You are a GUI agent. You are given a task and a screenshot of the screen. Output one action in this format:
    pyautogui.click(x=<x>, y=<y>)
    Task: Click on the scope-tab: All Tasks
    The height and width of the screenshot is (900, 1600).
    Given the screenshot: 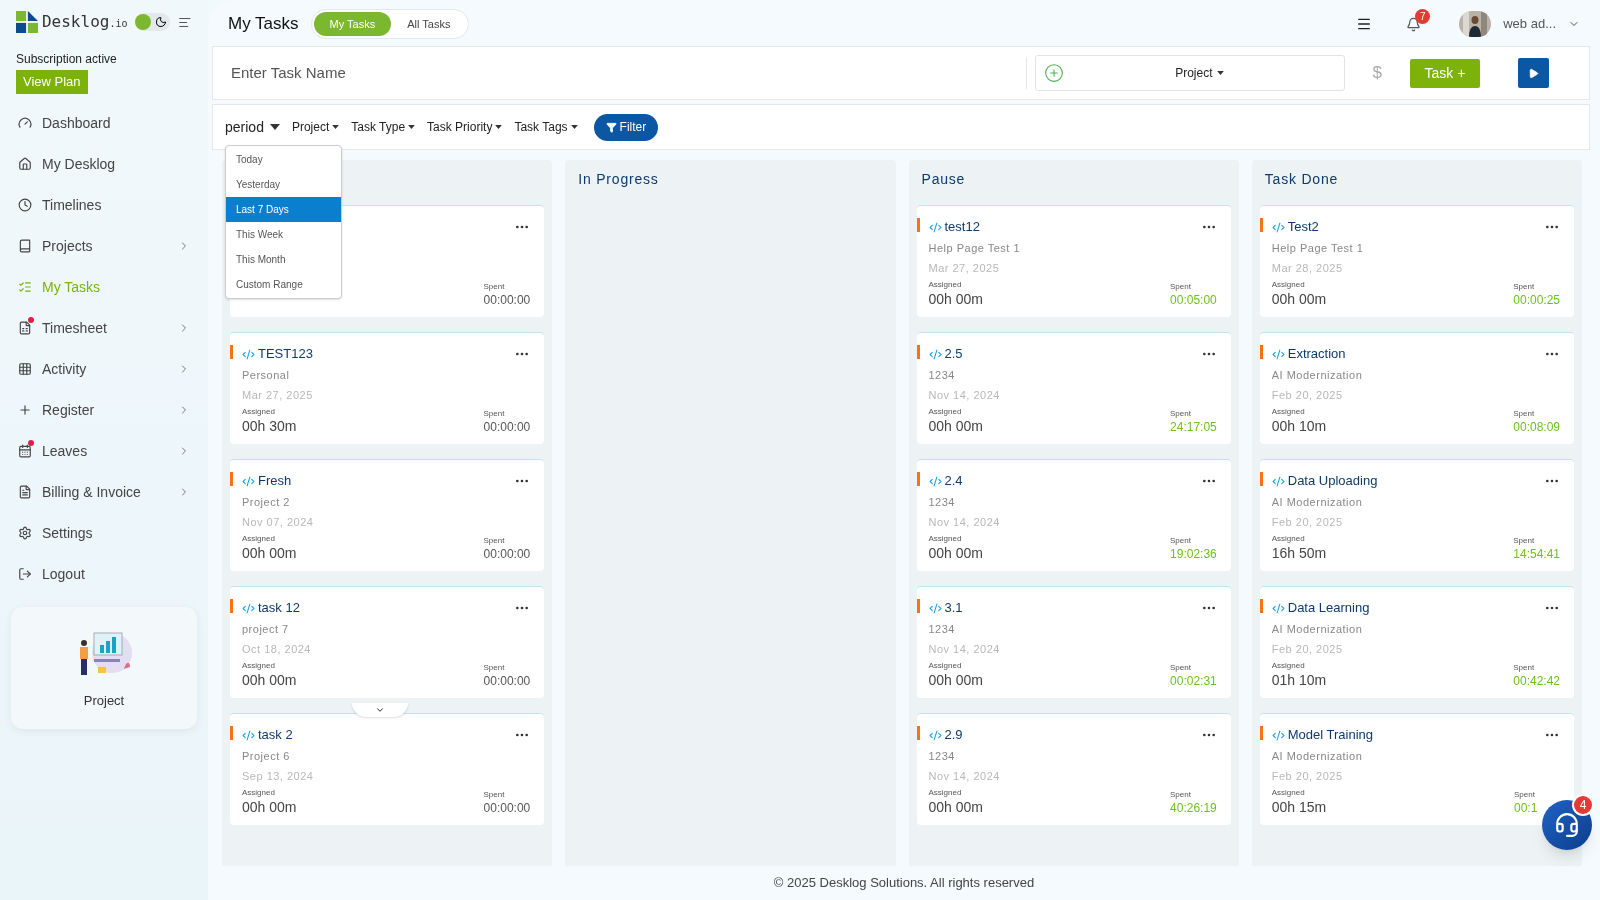 What is the action you would take?
    pyautogui.click(x=429, y=24)
    